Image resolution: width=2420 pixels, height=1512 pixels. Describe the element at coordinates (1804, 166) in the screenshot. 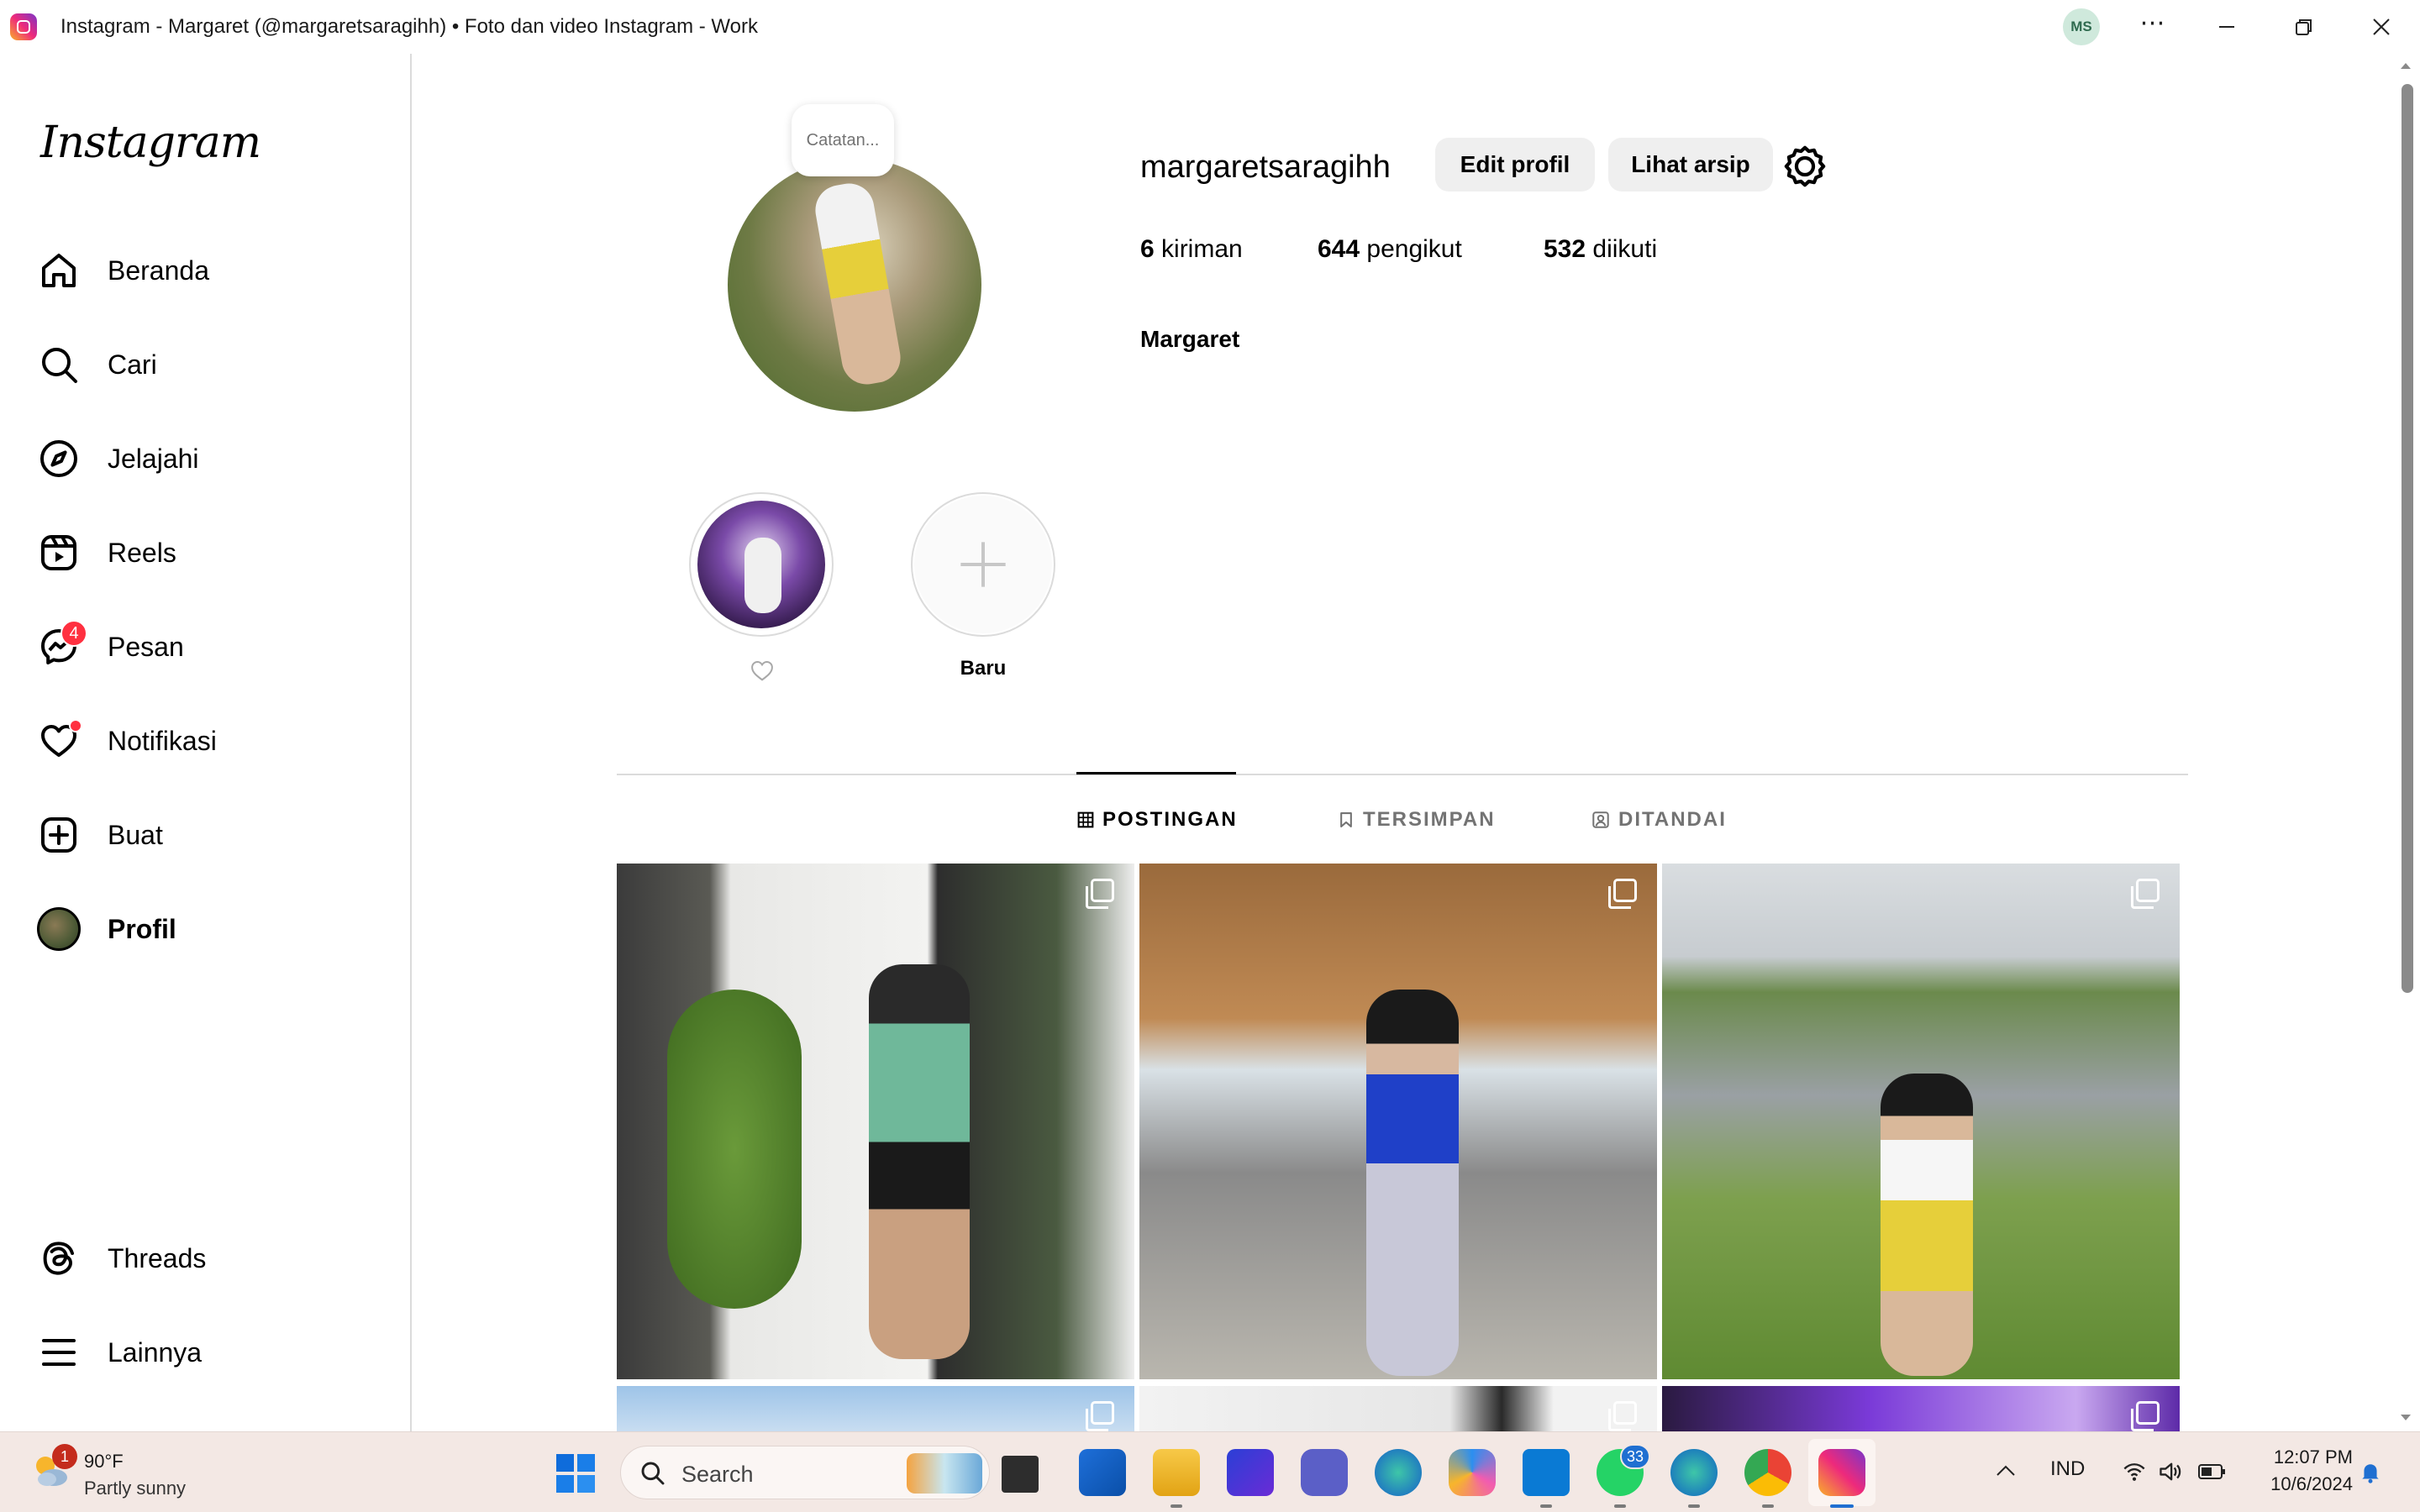

I see `gear-icon` at that location.